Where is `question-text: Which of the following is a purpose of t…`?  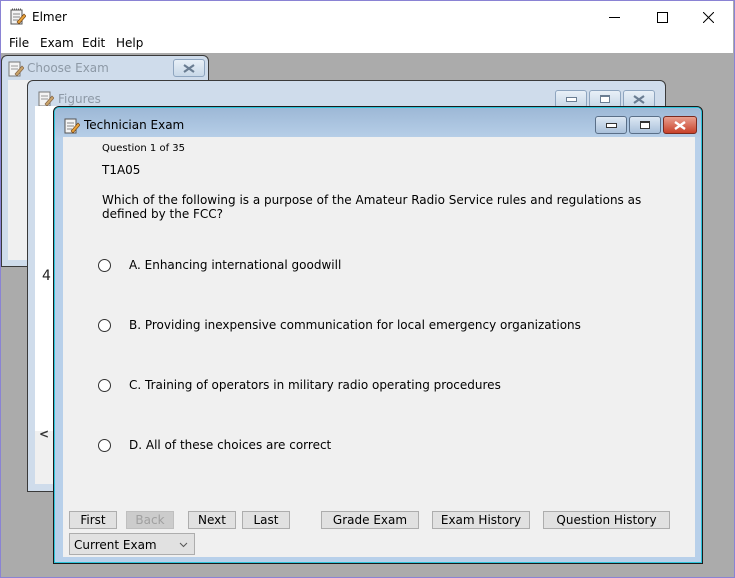 question-text: Which of the following is a purpose of t… is located at coordinates (372, 207).